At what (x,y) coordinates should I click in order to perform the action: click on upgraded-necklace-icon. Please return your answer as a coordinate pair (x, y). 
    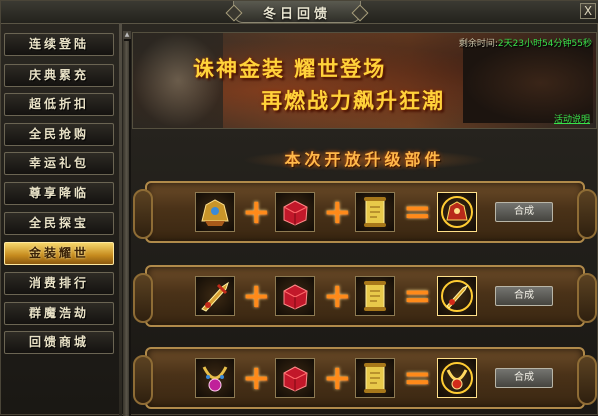
    Looking at the image, I should click on (457, 378).